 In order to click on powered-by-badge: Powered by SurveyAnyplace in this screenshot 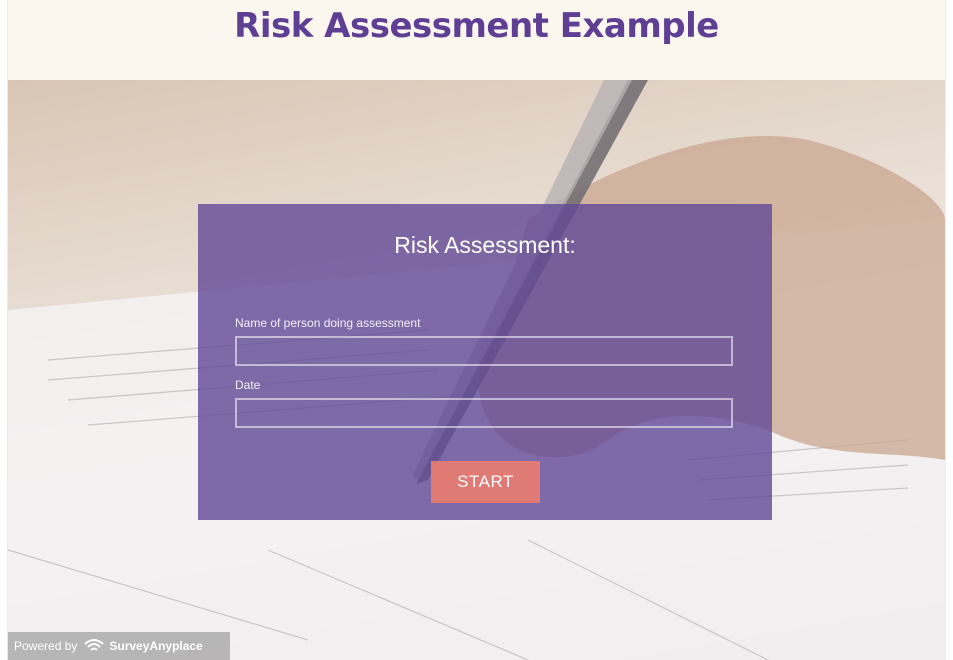, I will do `click(119, 646)`.